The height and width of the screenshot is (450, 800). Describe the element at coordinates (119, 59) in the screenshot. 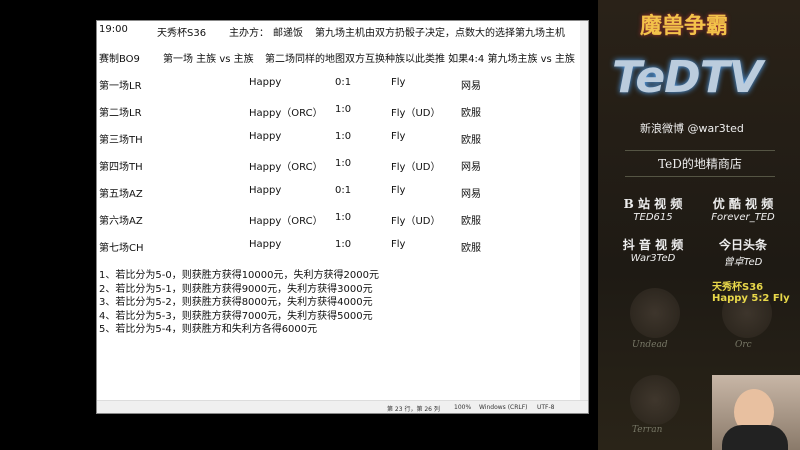

I see `format: 赛制BO9` at that location.